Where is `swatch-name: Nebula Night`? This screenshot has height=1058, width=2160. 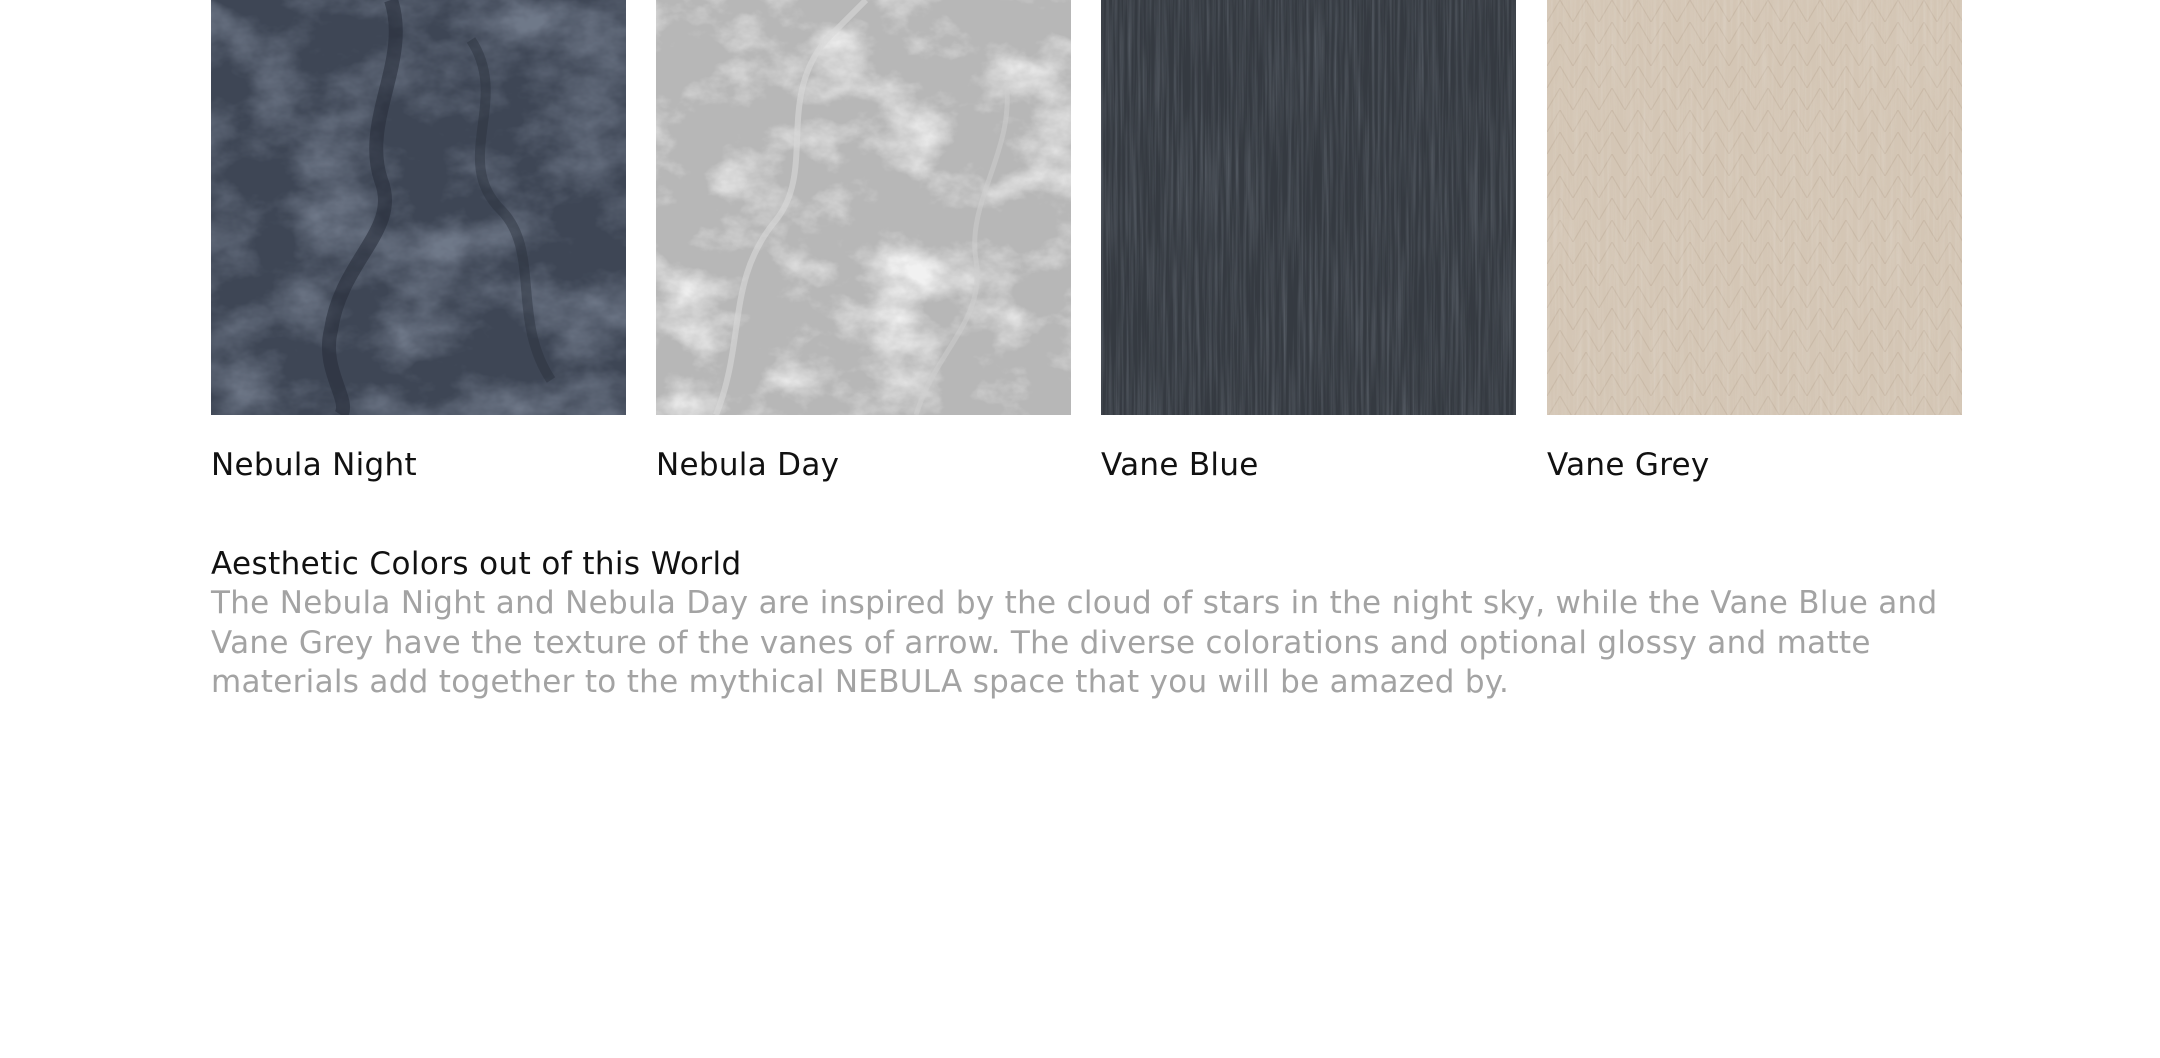 swatch-name: Nebula Night is located at coordinates (314, 465).